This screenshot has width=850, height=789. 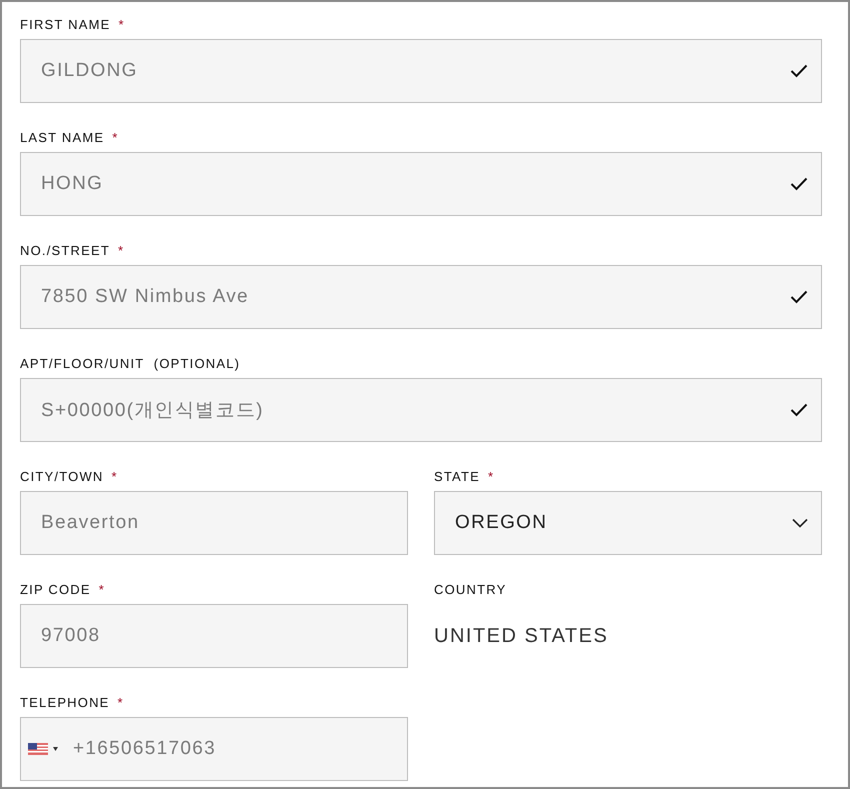 I want to click on text-field: HONG, so click(x=421, y=184).